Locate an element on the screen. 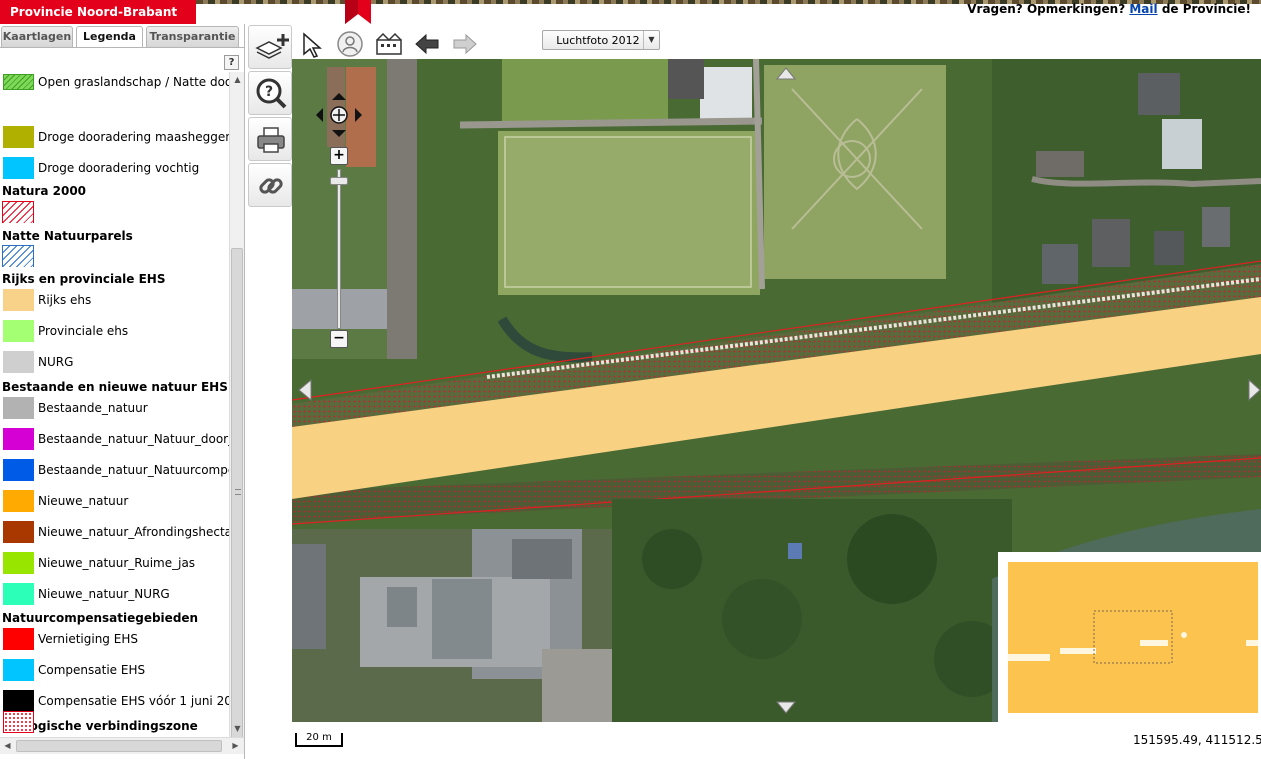 The height and width of the screenshot is (759, 1261). flag-icon is located at coordinates (358, 12).